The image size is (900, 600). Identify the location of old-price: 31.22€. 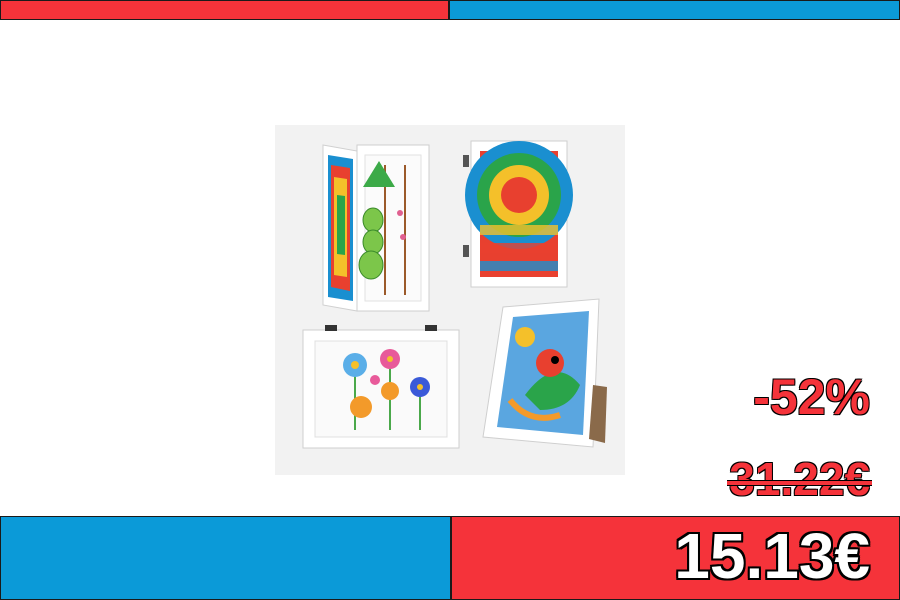
(799, 479).